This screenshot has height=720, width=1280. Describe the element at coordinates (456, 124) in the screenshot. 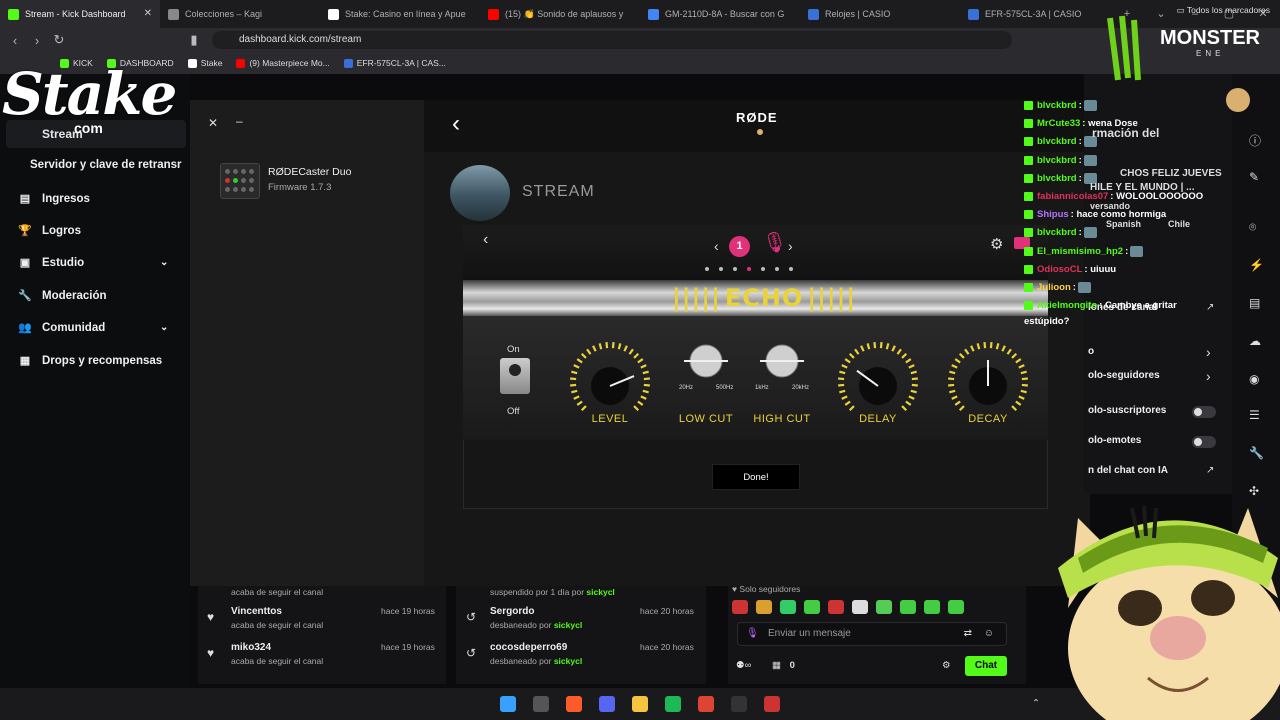

I see `back-arrow-icon: ‹` at that location.